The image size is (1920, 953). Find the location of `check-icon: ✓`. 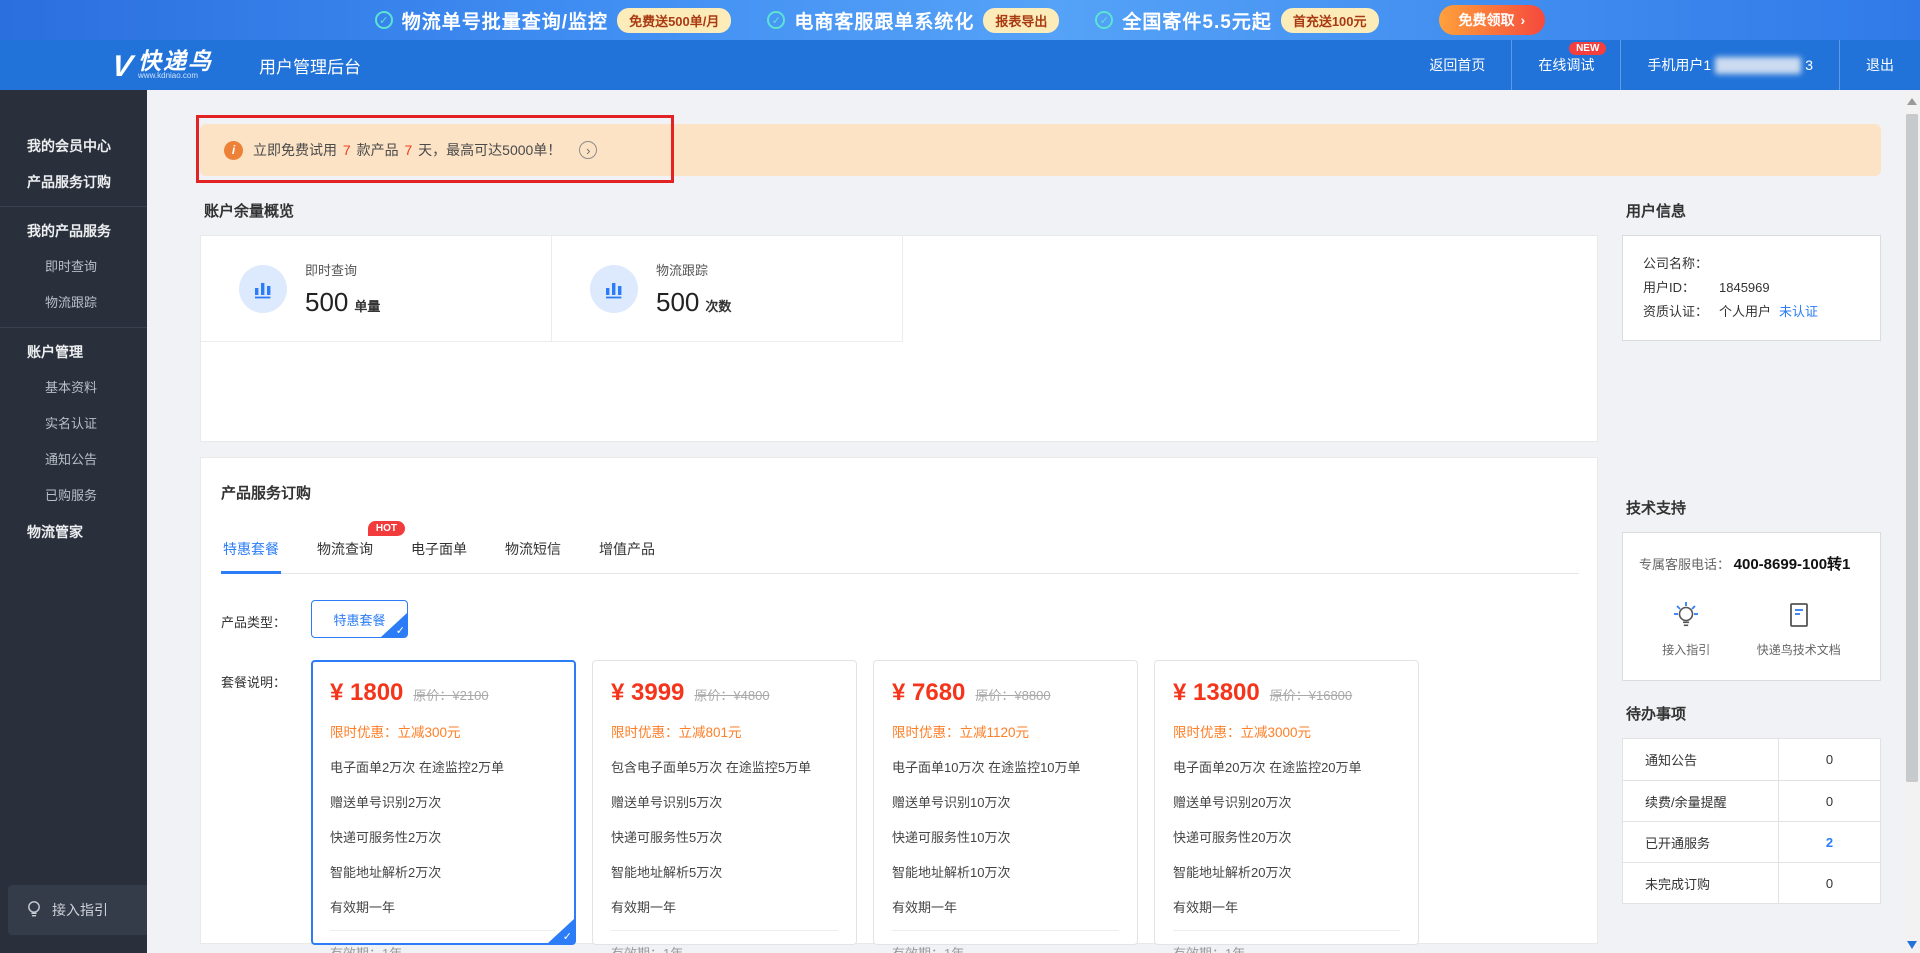

check-icon: ✓ is located at coordinates (400, 631).